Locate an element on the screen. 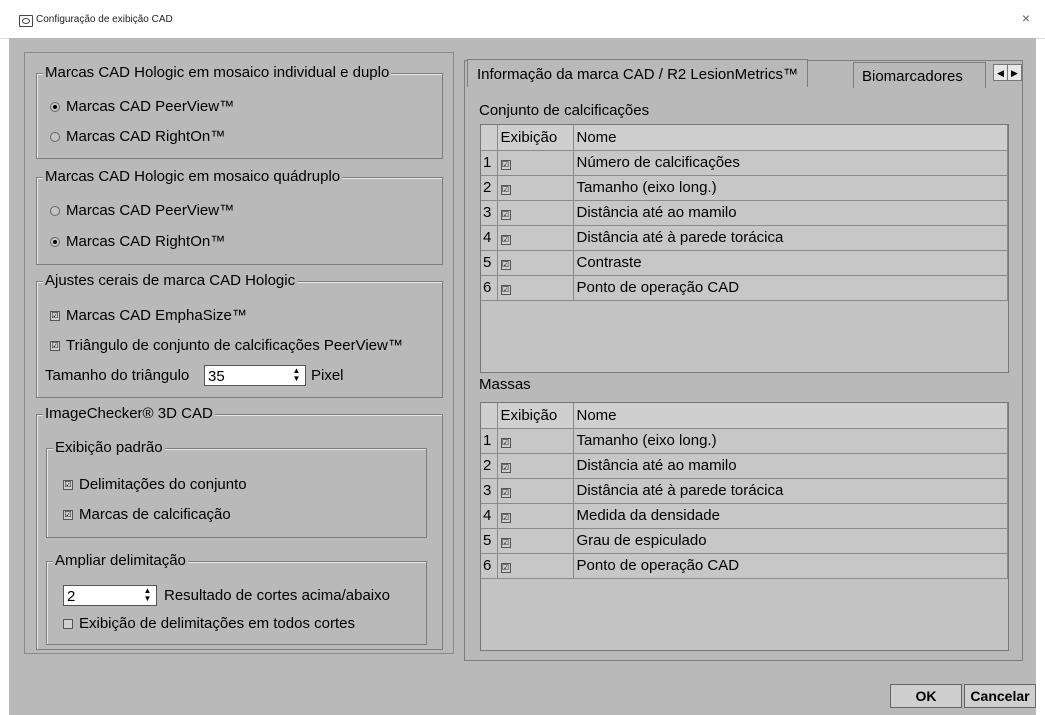  table-row: 1 ☑ Número de calcificações is located at coordinates (744, 163).